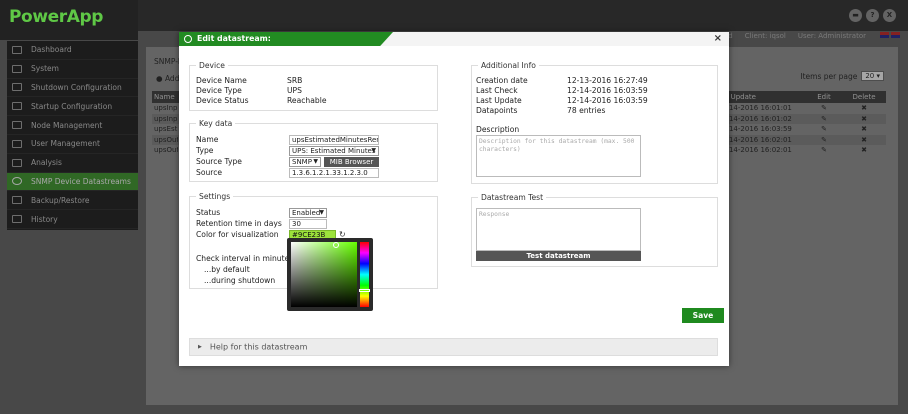  What do you see at coordinates (607, 90) in the screenshot?
I see `last-check-value: 12-14-2016 16:03:59` at bounding box center [607, 90].